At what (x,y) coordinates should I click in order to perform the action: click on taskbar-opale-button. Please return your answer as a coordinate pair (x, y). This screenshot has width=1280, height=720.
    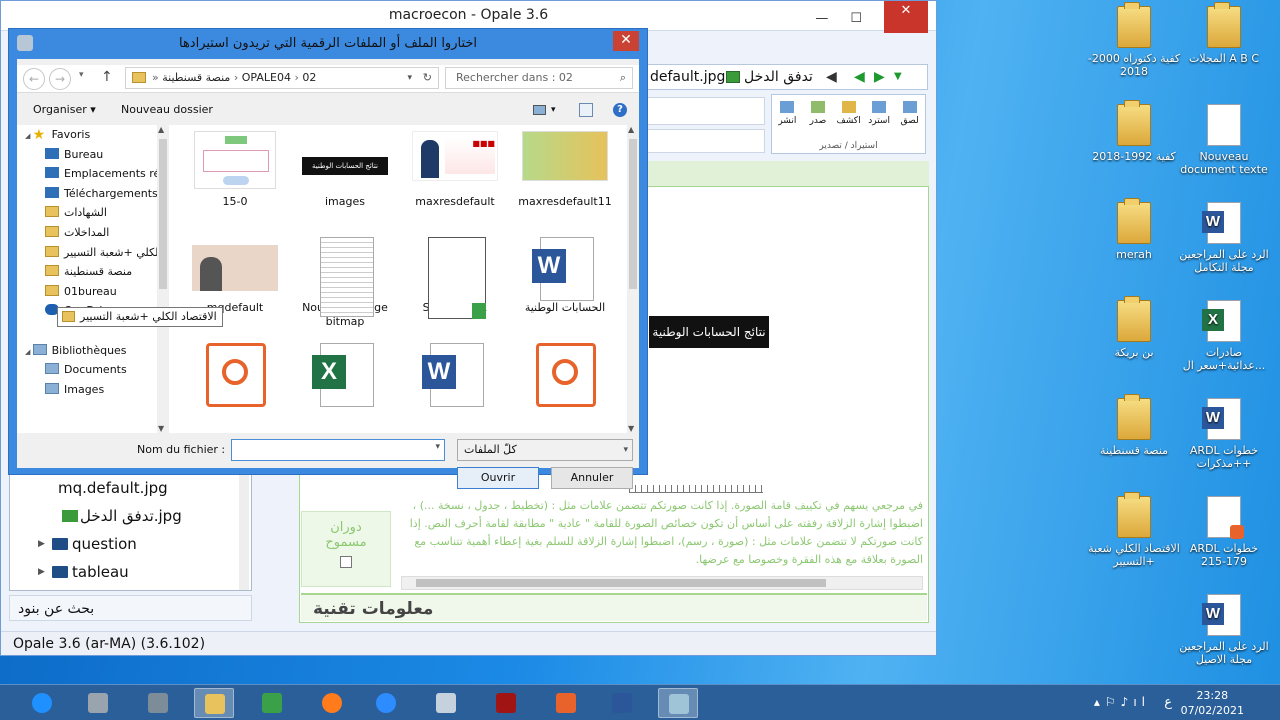
    Looking at the image, I should click on (678, 703).